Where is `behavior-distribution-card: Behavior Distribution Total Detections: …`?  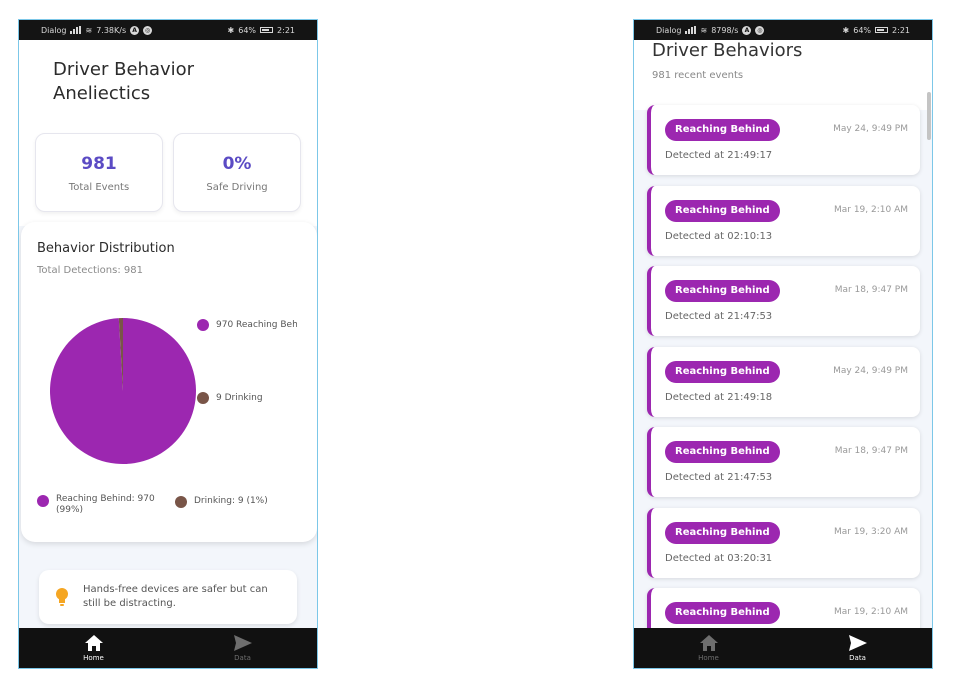 behavior-distribution-card: Behavior Distribution Total Detections: … is located at coordinates (169, 382).